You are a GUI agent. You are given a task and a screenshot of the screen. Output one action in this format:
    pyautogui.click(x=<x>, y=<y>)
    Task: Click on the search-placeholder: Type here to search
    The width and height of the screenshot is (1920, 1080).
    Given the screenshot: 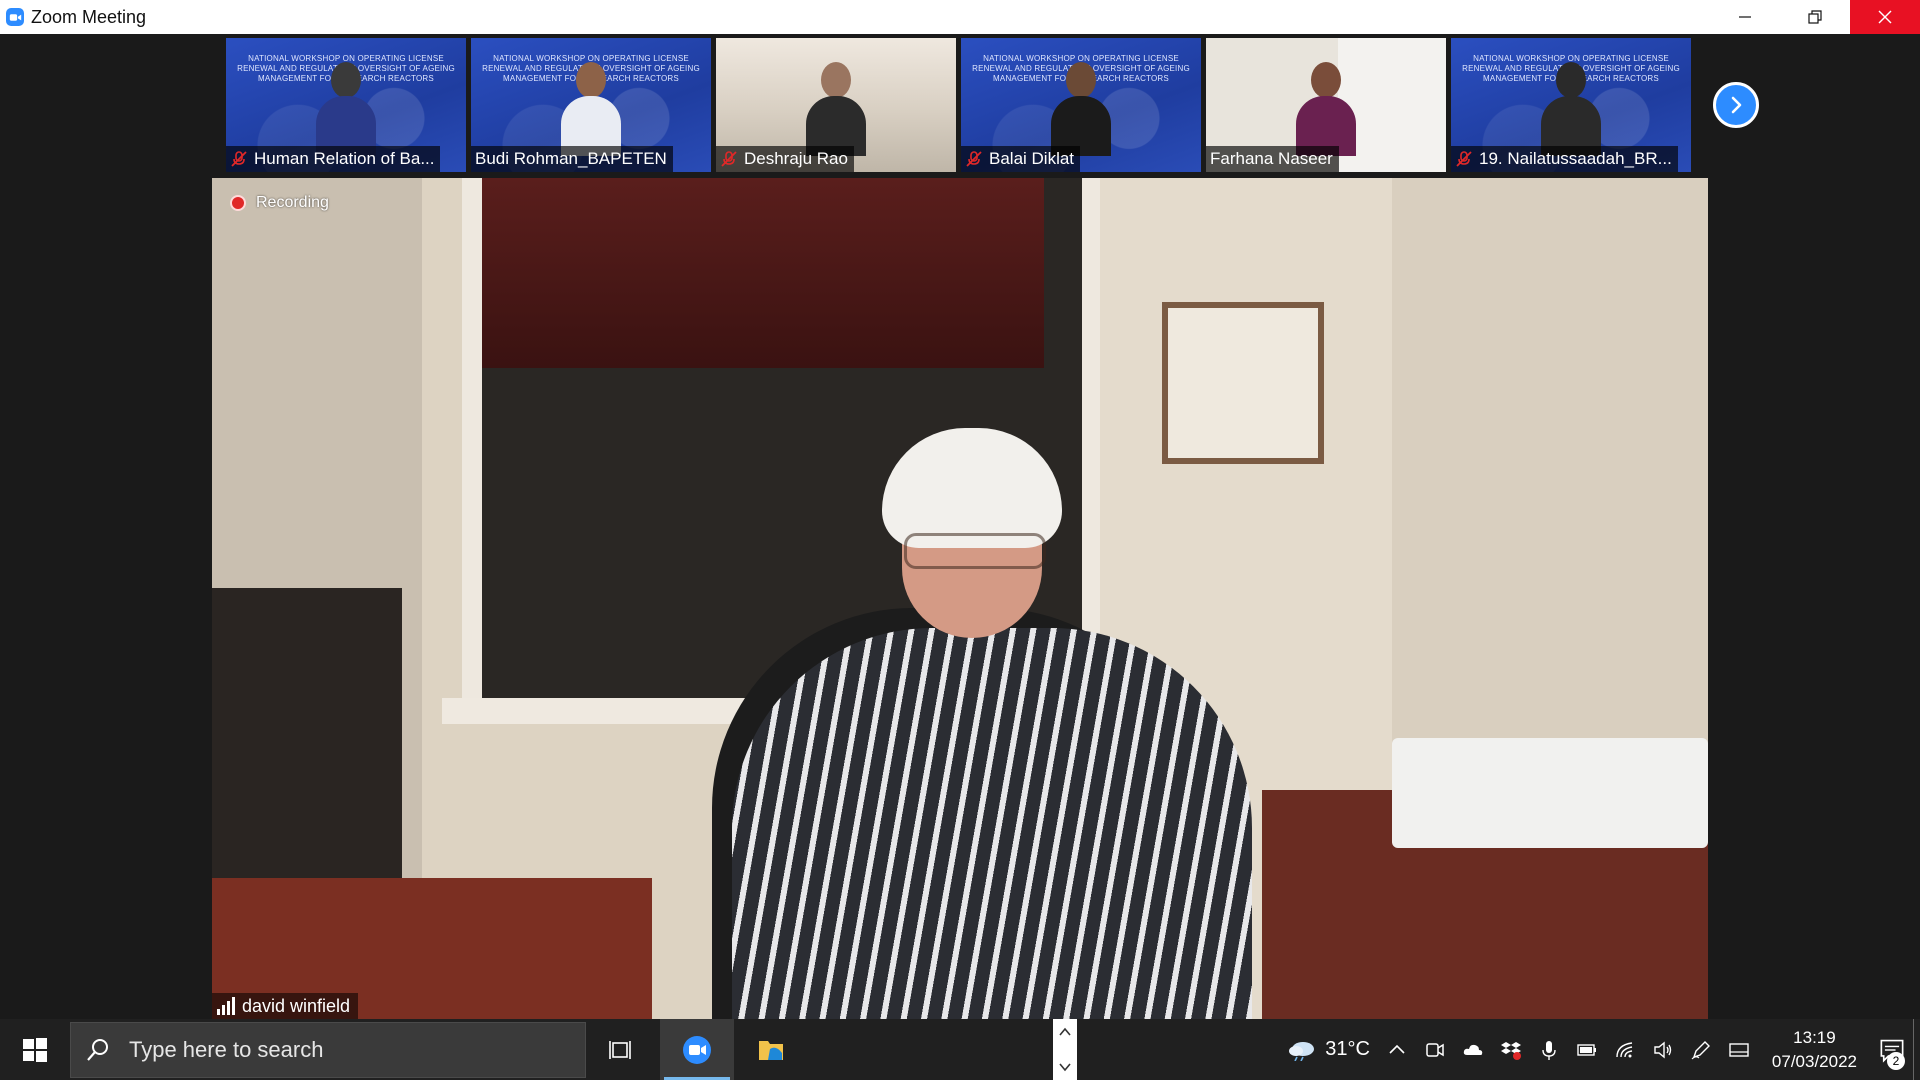 What is the action you would take?
    pyautogui.click(x=226, y=1049)
    